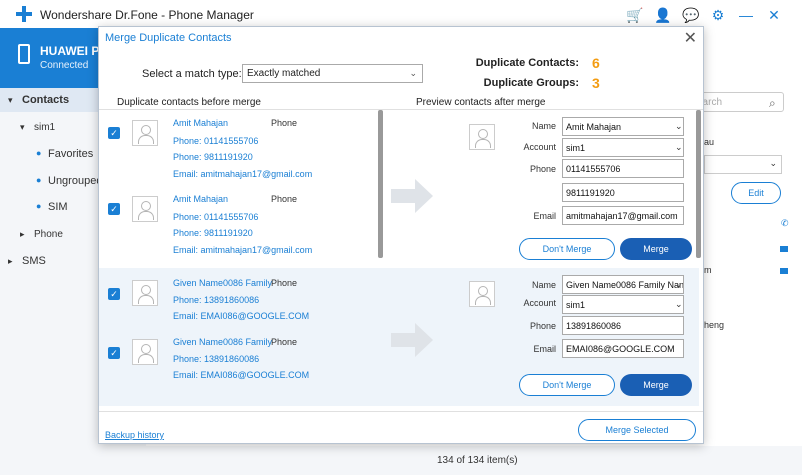  What do you see at coordinates (58, 207) in the screenshot?
I see `sidebar-item-sim: SIM` at bounding box center [58, 207].